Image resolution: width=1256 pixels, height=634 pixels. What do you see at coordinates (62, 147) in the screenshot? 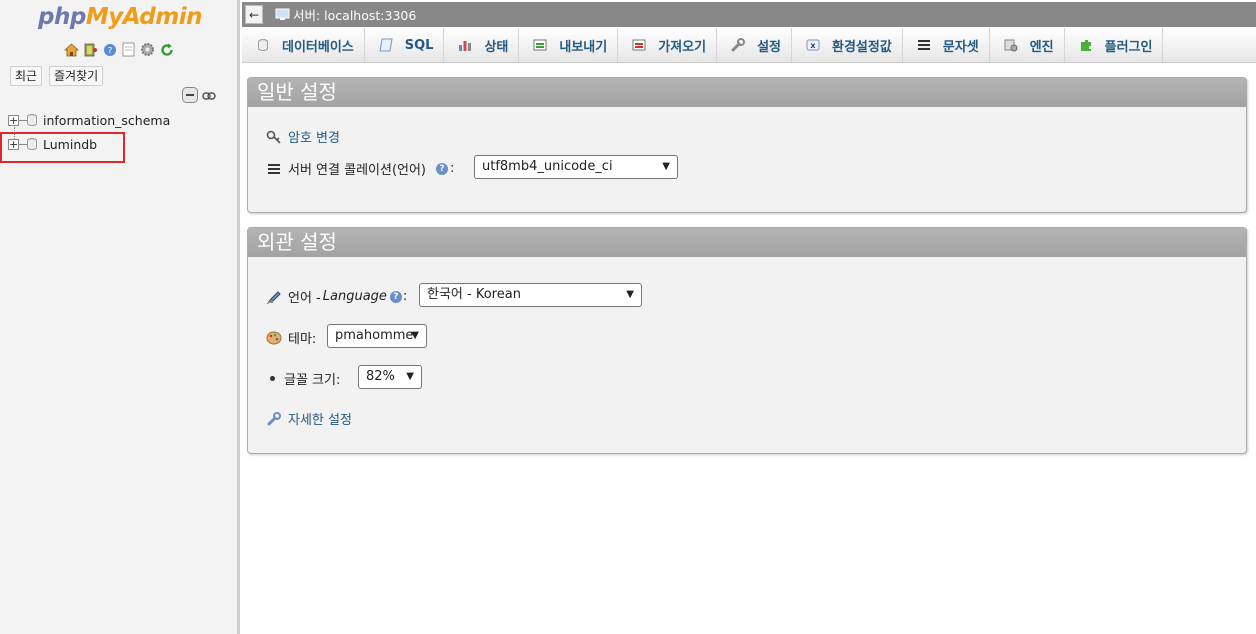
I see `highlight-annotation` at bounding box center [62, 147].